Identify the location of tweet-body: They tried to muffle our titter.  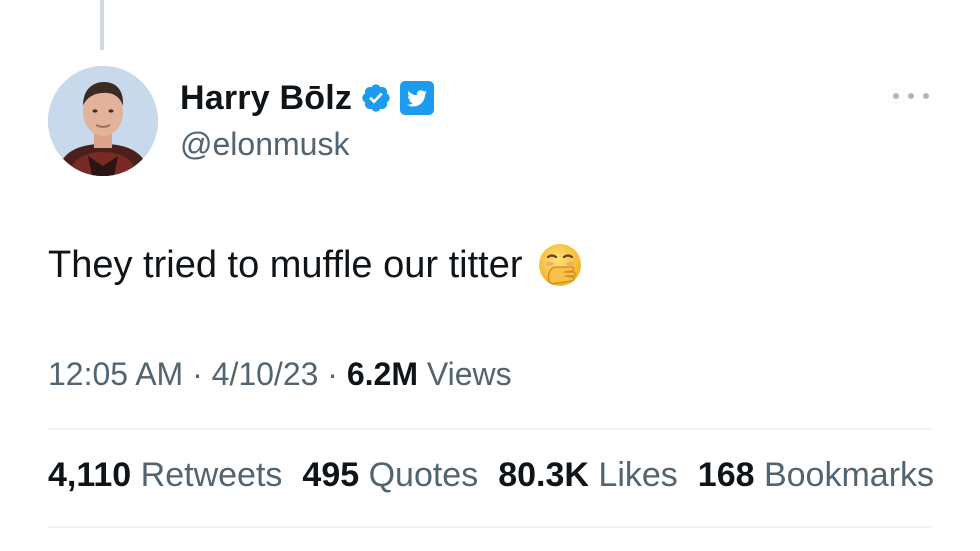
(315, 265).